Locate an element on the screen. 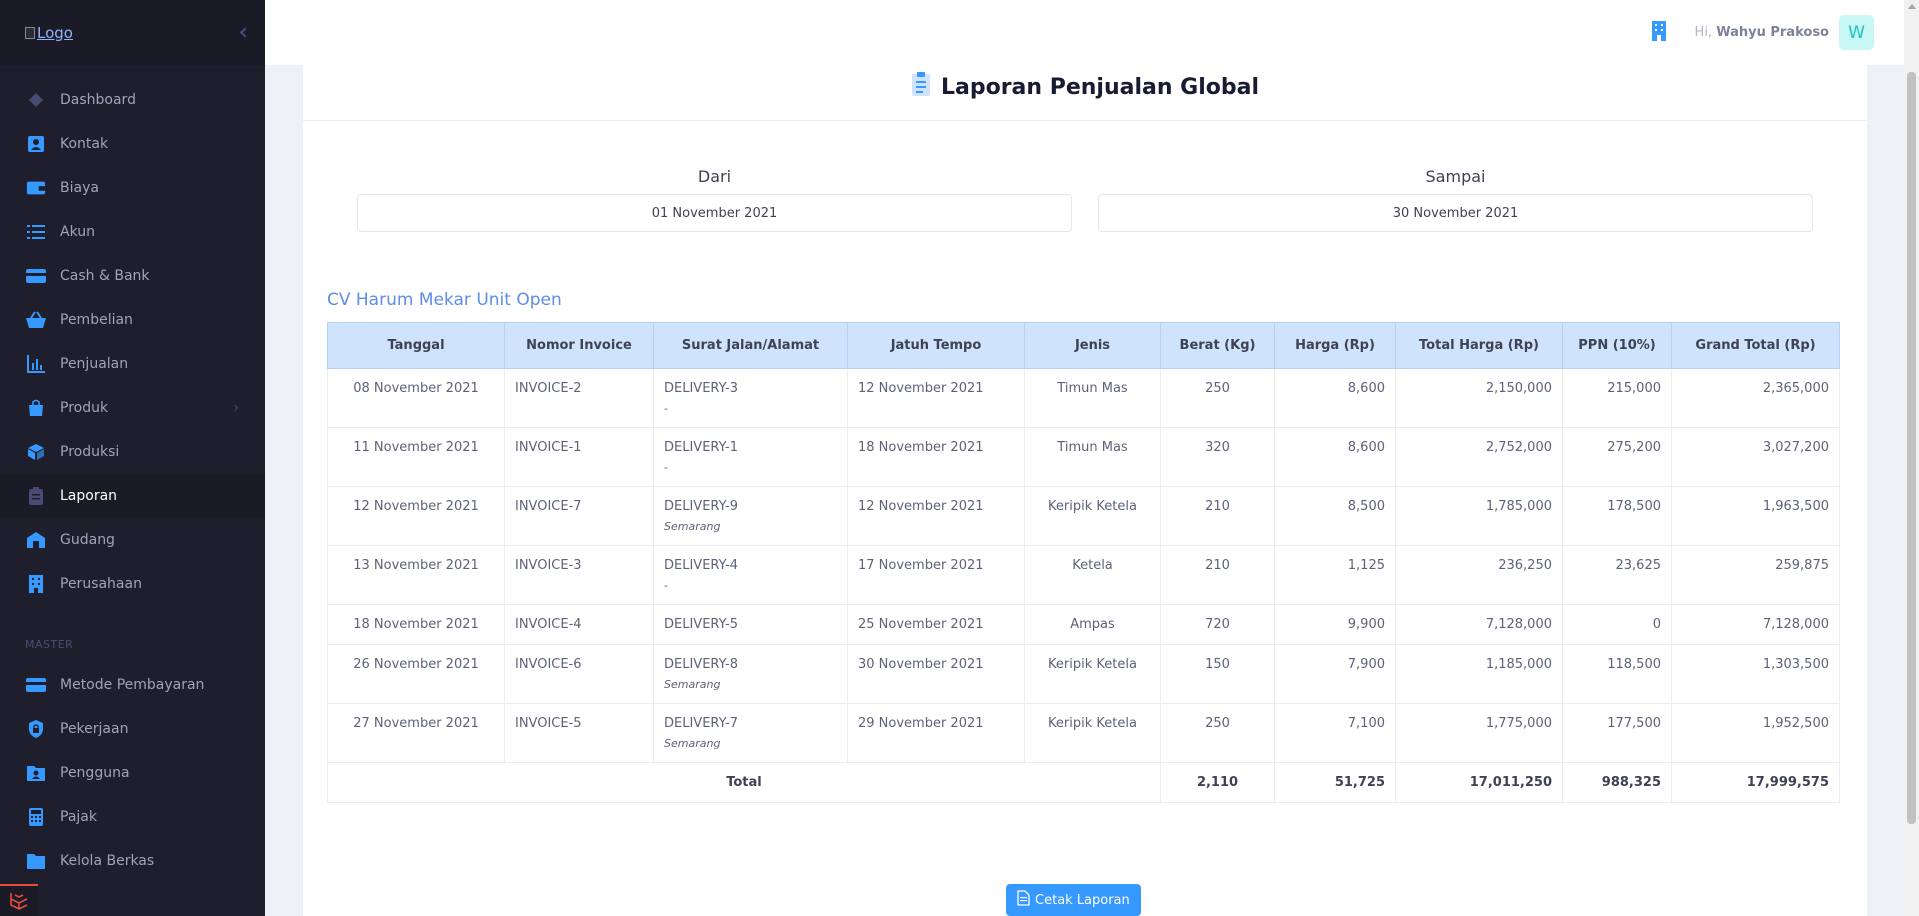  sidebar-header: Logo ‹‹ is located at coordinates (132, 32).